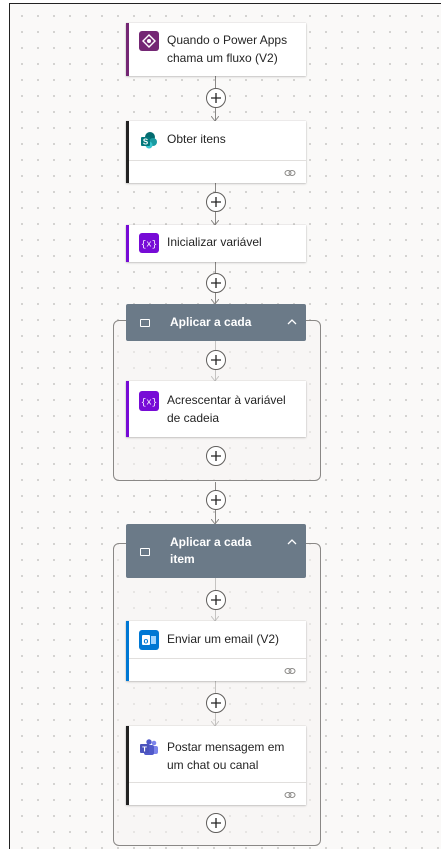  What do you see at coordinates (227, 49) in the screenshot?
I see `card-title: Quando o Power Apps chama um fluxo (V2)` at bounding box center [227, 49].